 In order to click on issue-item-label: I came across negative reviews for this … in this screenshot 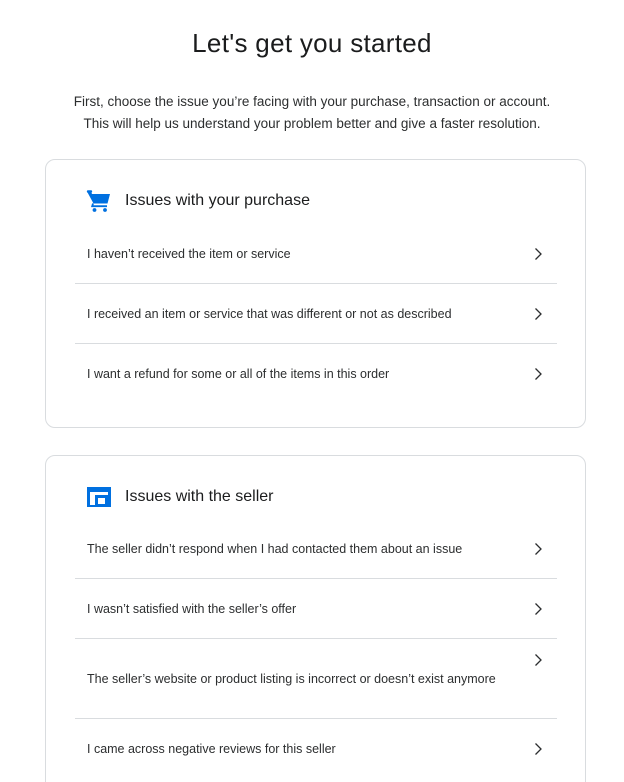, I will do `click(211, 749)`.